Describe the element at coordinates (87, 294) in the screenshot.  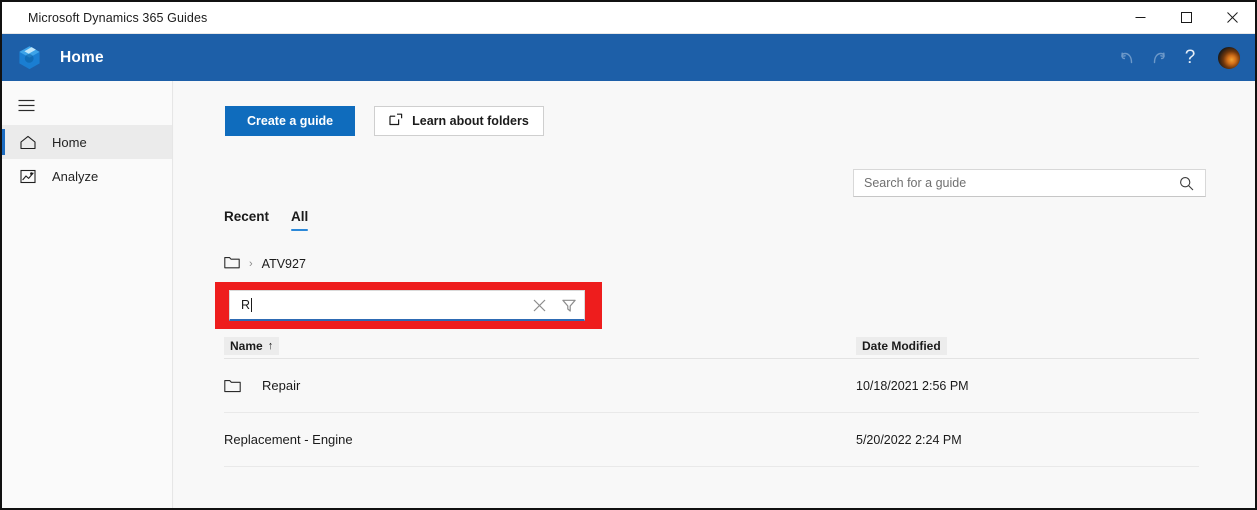
I see `sidebar: Home Analyze` at that location.